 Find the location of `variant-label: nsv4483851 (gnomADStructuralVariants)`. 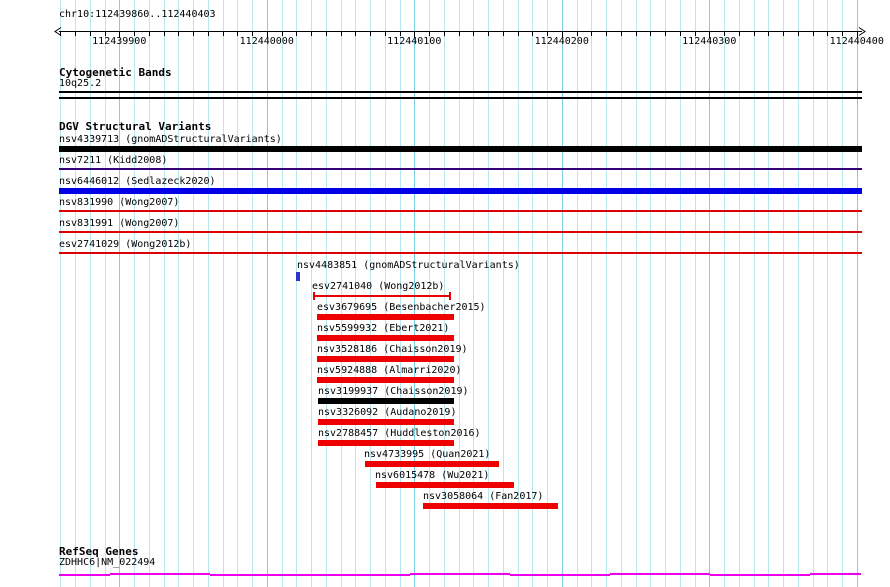

variant-label: nsv4483851 (gnomADStructuralVariants) is located at coordinates (408, 265).